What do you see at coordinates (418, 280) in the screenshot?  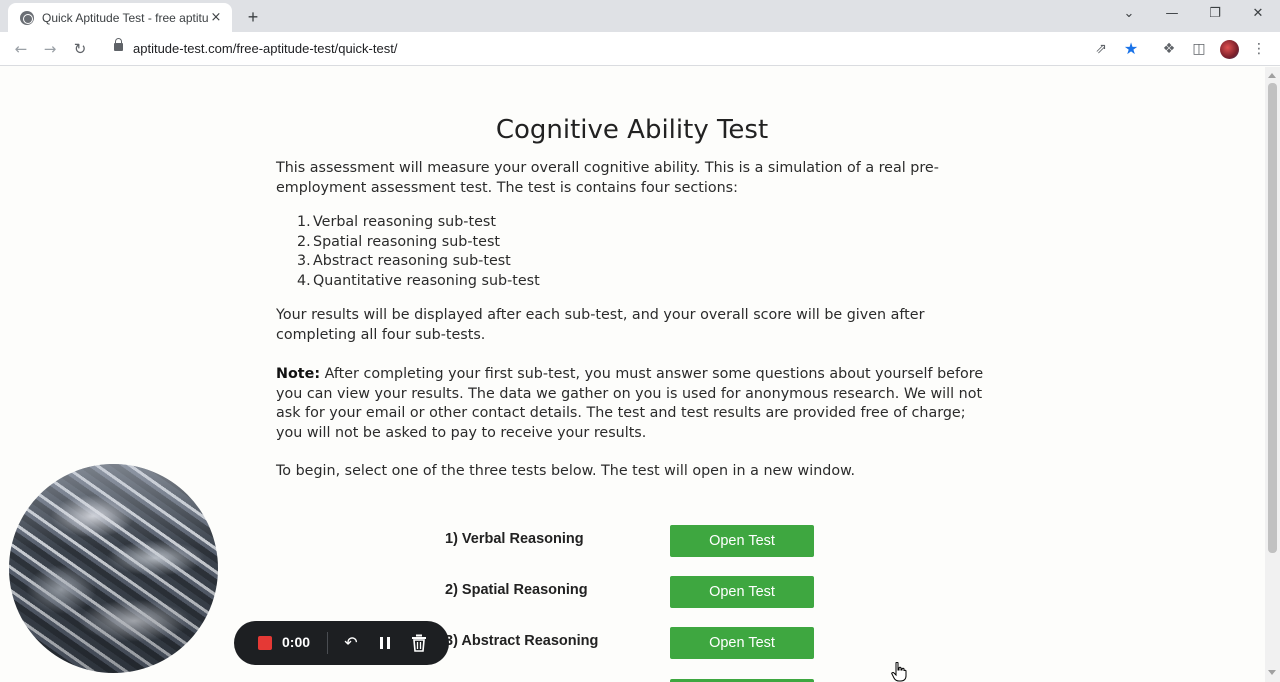 I see `list-item: 4. Quantitative reasoning sub-test` at bounding box center [418, 280].